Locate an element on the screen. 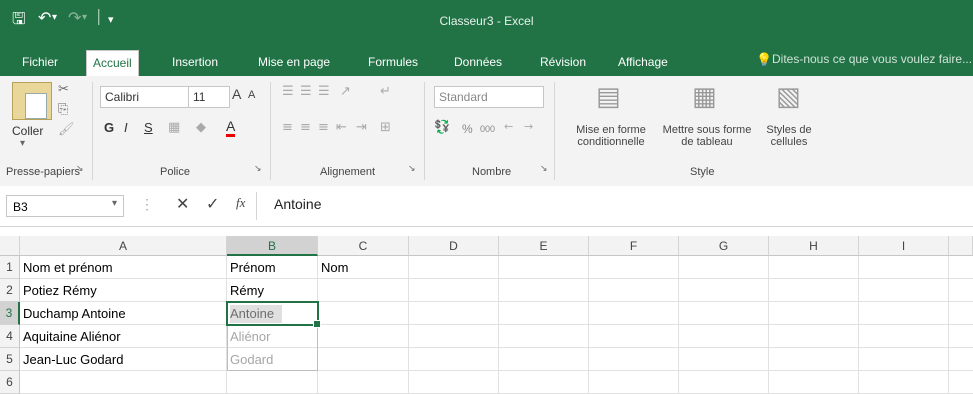 The height and width of the screenshot is (394, 973). percent-button: % is located at coordinates (467, 129).